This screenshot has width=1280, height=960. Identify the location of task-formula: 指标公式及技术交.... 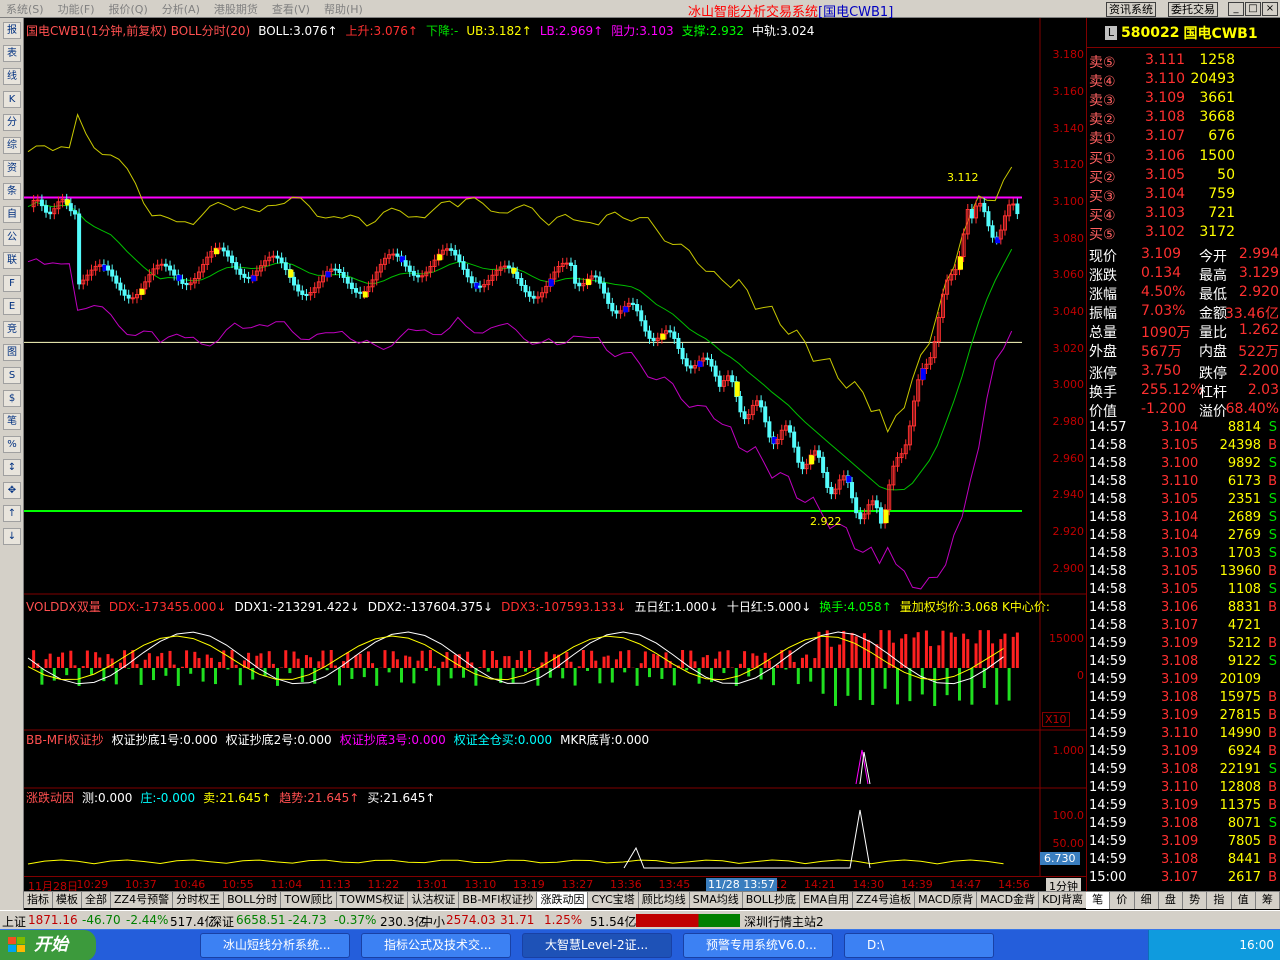
(436, 945).